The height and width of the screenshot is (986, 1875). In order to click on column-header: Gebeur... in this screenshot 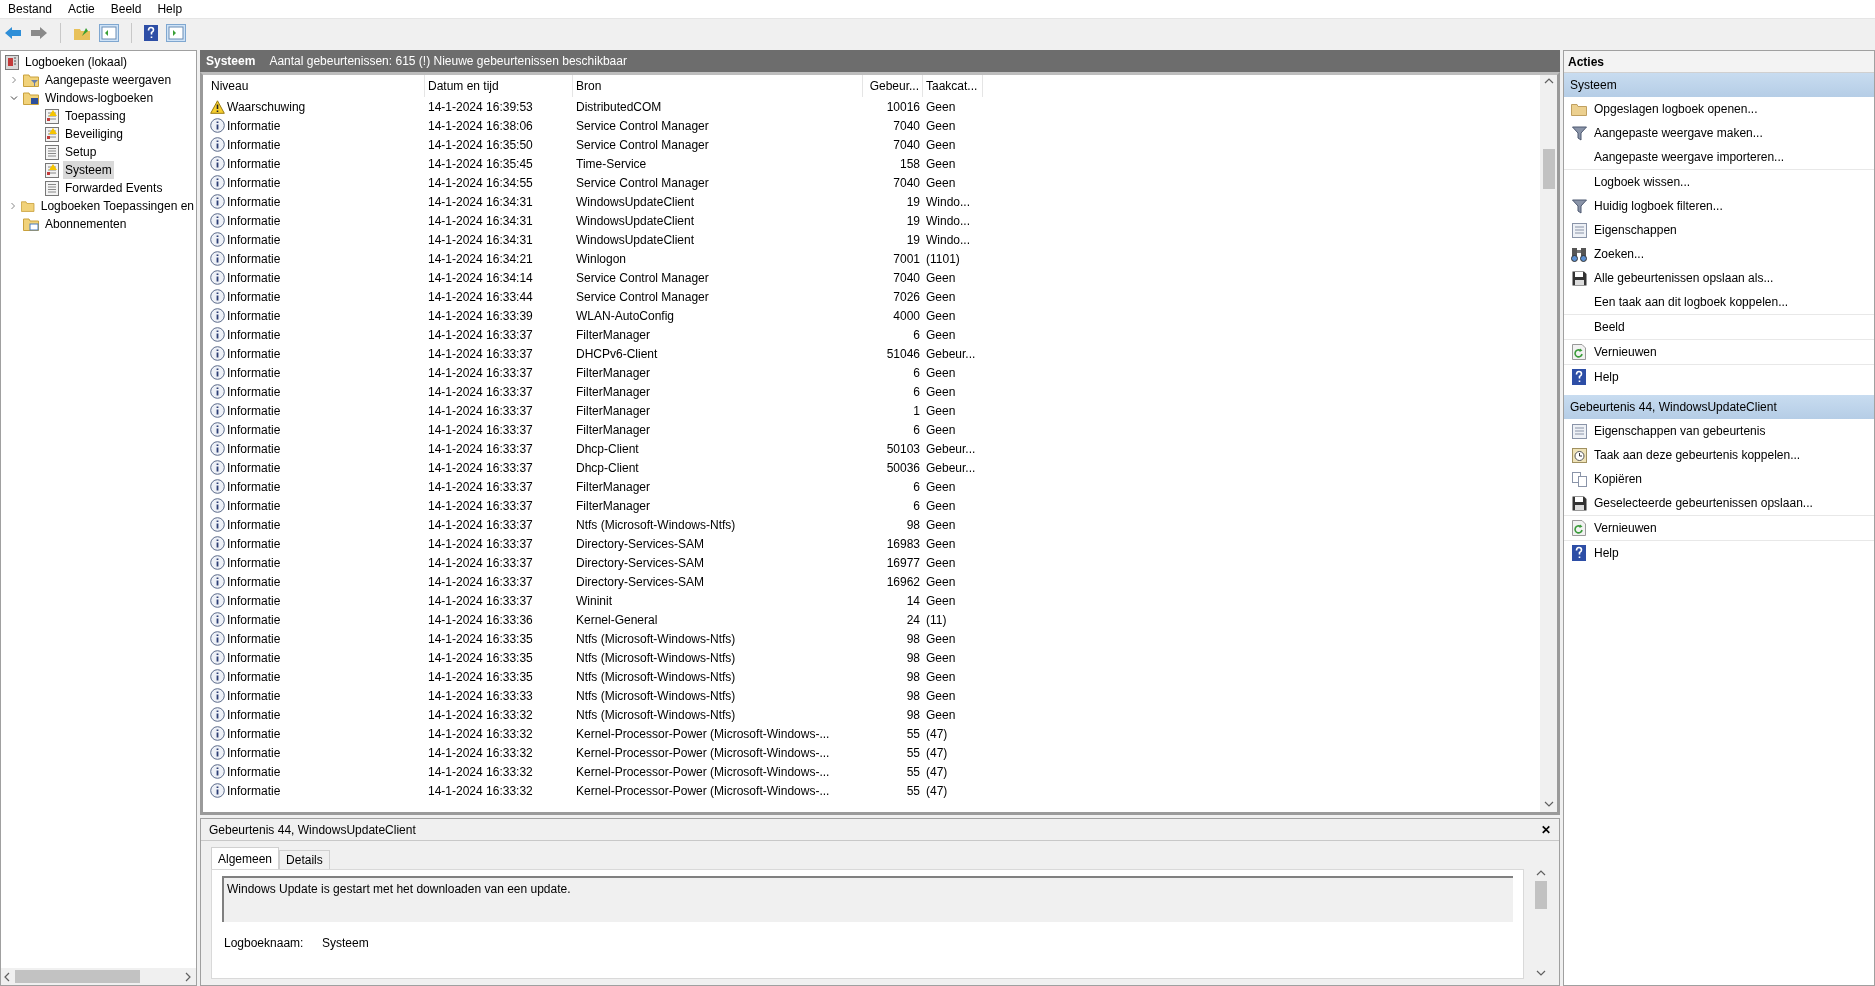, I will do `click(893, 86)`.